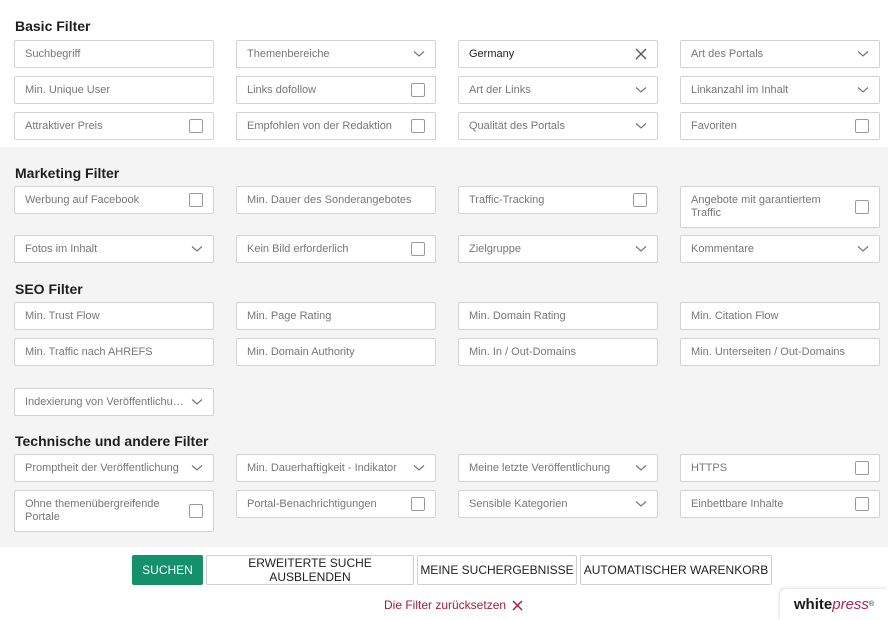 The image size is (888, 620). Describe the element at coordinates (114, 249) in the screenshot. I see `fotos-im-inhalt-dropdown: Fotos im Inhalt` at that location.